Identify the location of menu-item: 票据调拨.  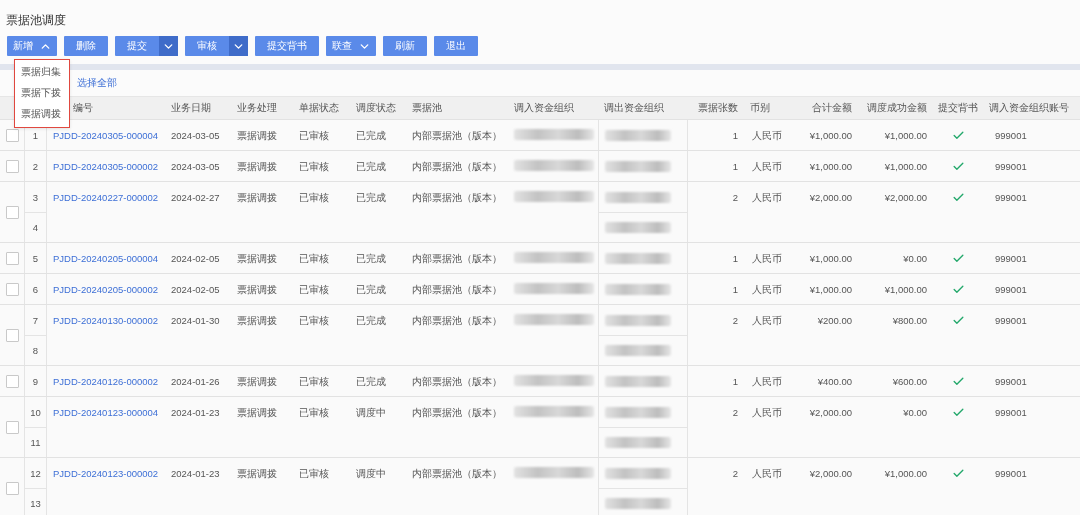
(42, 114).